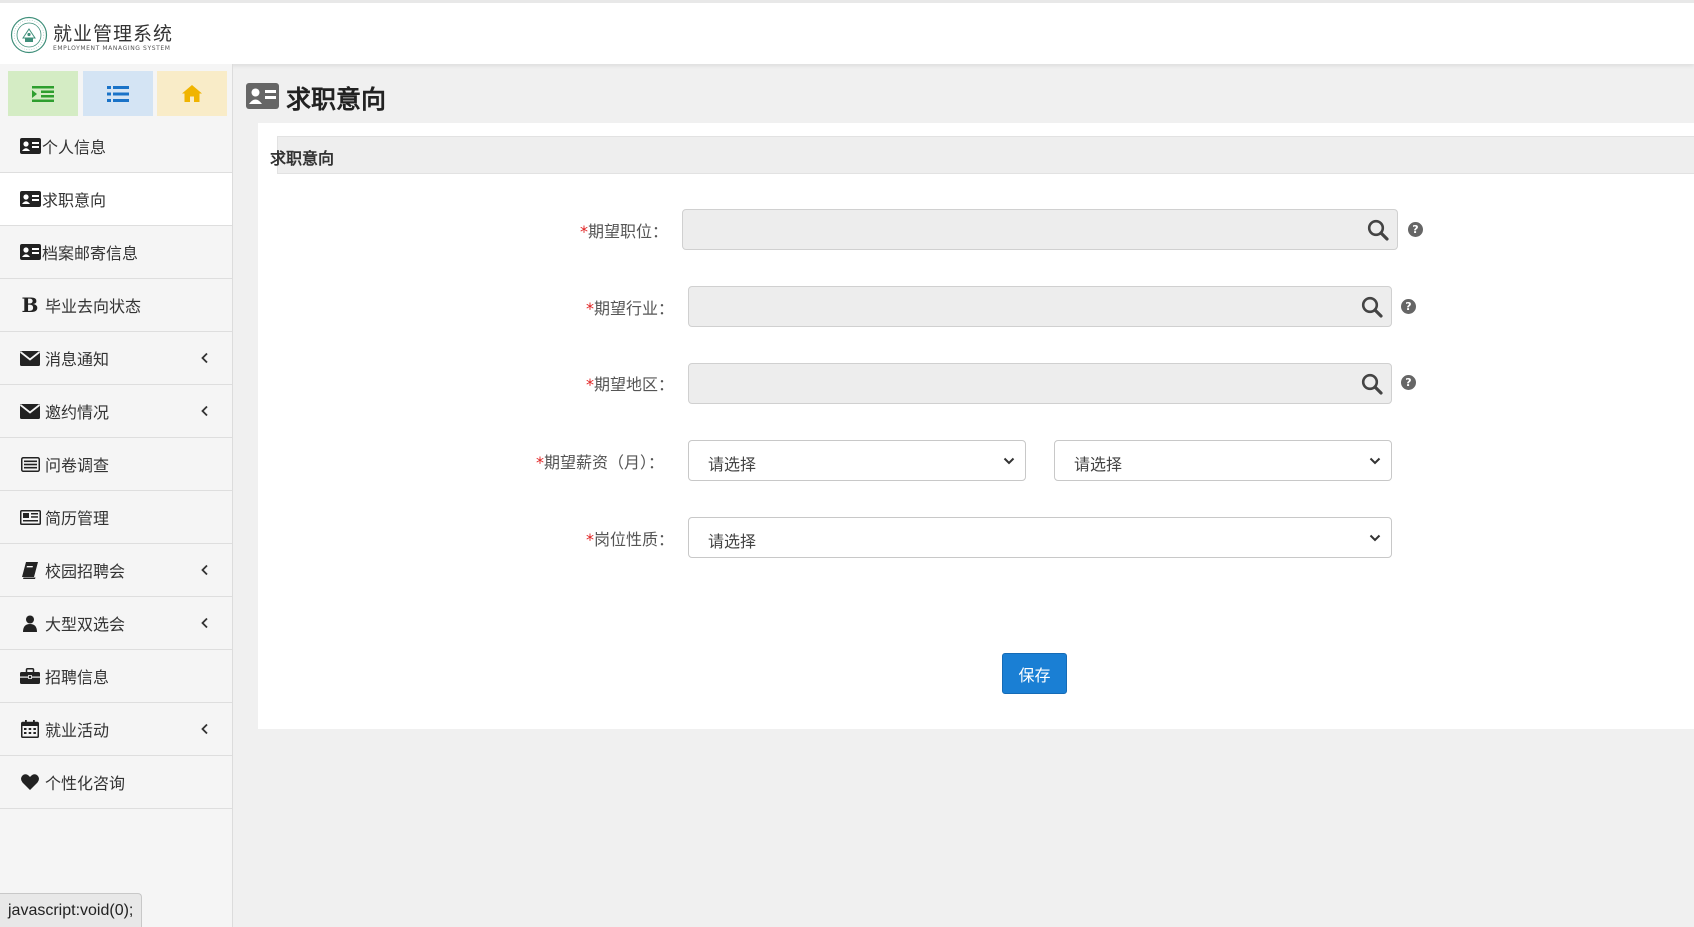 This screenshot has width=1694, height=927. What do you see at coordinates (116, 146) in the screenshot?
I see `sidebar-item-personal-info: 个人信息` at bounding box center [116, 146].